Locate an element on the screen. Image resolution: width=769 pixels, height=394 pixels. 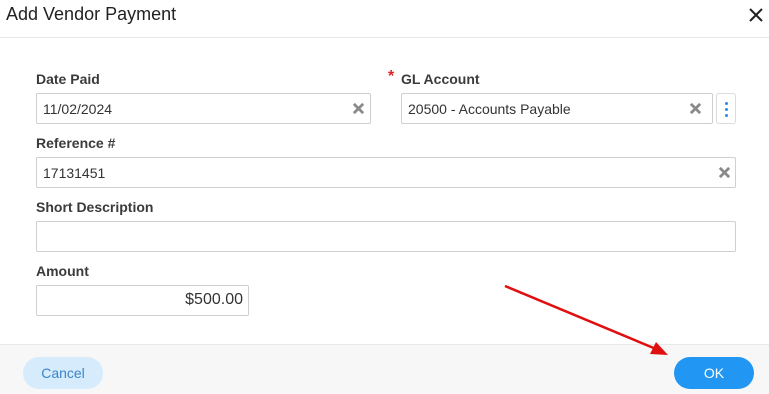
gl-account-field: 20500 - Accounts Payable is located at coordinates (557, 108).